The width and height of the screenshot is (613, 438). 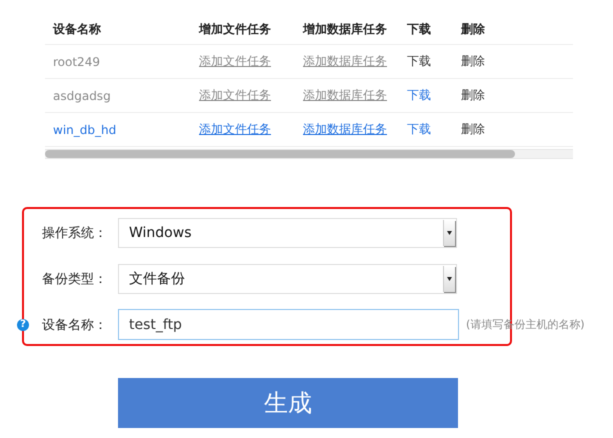 What do you see at coordinates (74, 325) in the screenshot?
I see `field-label: 设备名称：` at bounding box center [74, 325].